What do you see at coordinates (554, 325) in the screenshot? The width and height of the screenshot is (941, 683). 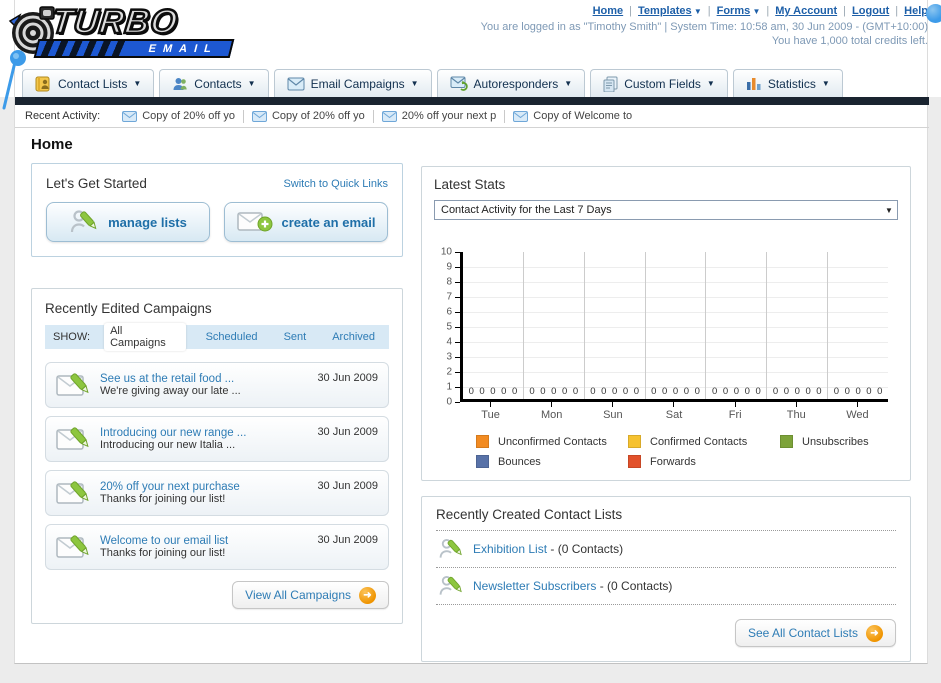 I see `chart-group-mon: 00000` at bounding box center [554, 325].